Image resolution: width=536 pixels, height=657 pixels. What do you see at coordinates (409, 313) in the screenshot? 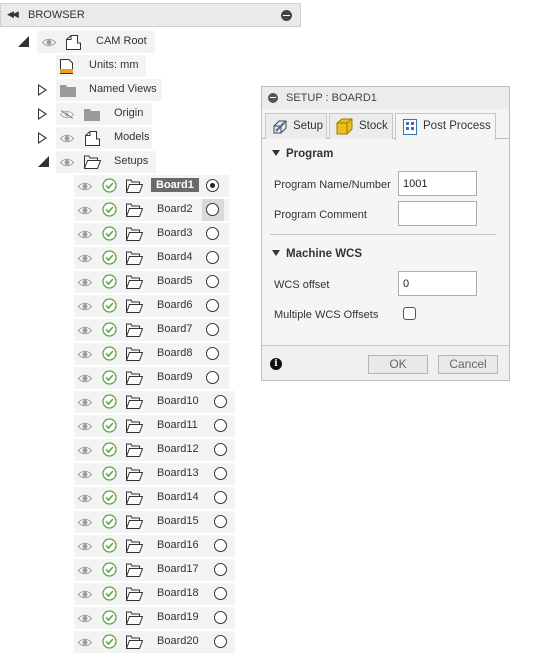
I see `multiple-wcs-checkbox` at bounding box center [409, 313].